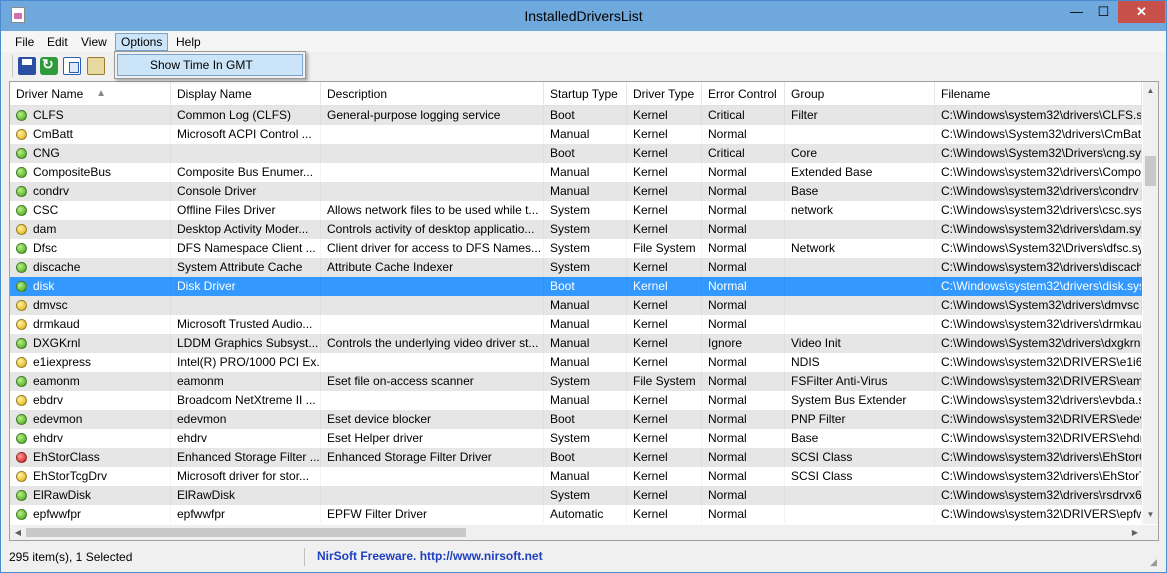  Describe the element at coordinates (860, 324) in the screenshot. I see `cell-group` at that location.